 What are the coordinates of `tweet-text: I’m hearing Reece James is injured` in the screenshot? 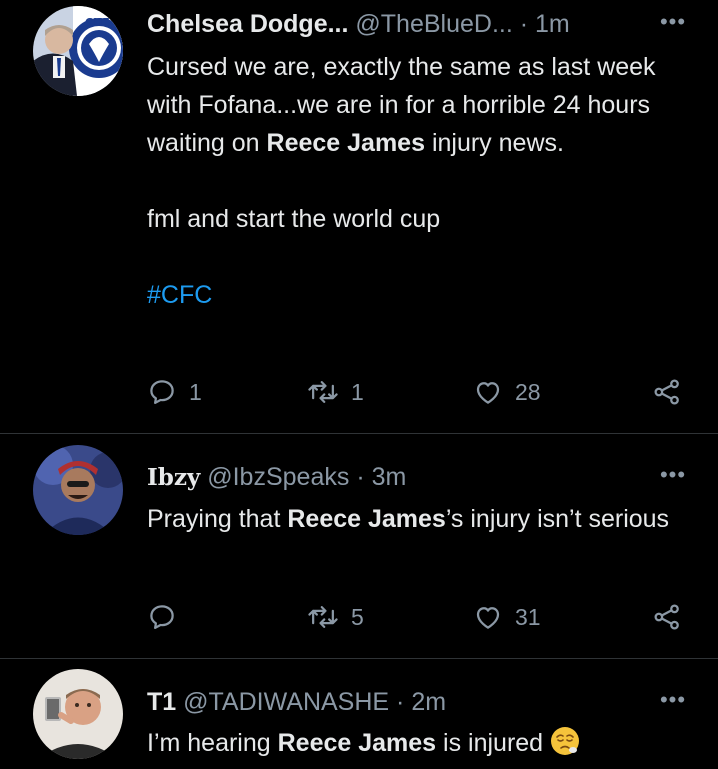 It's located at (417, 743).